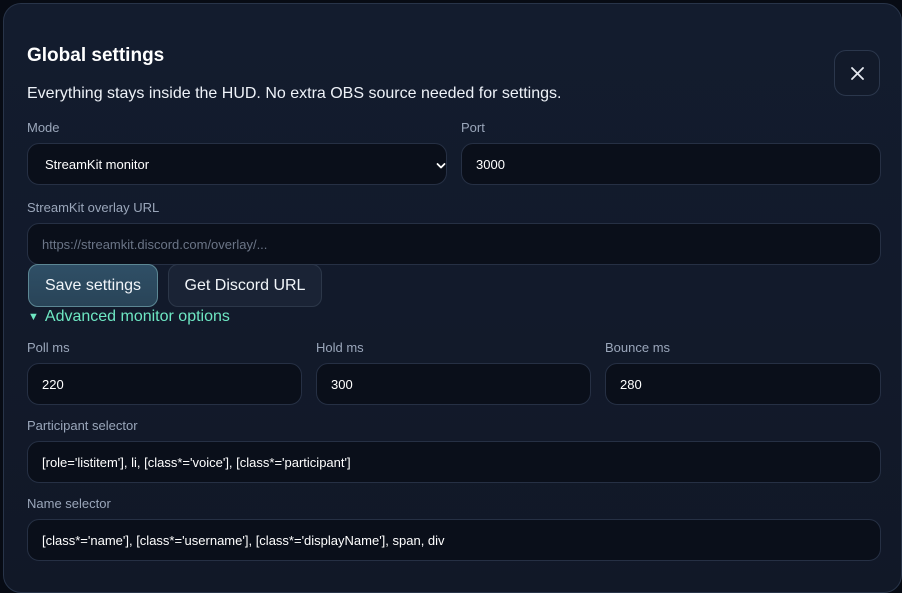  I want to click on poll-ms-label: Poll ms, so click(48, 347).